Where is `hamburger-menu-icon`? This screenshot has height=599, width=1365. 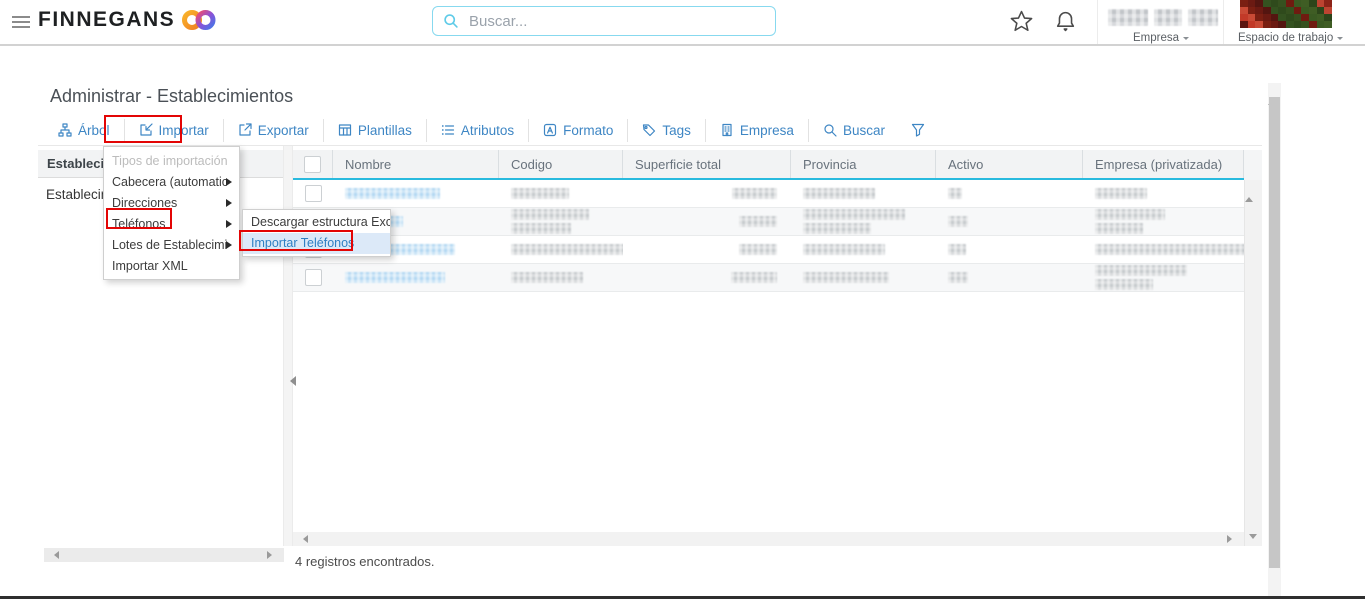 hamburger-menu-icon is located at coordinates (21, 22).